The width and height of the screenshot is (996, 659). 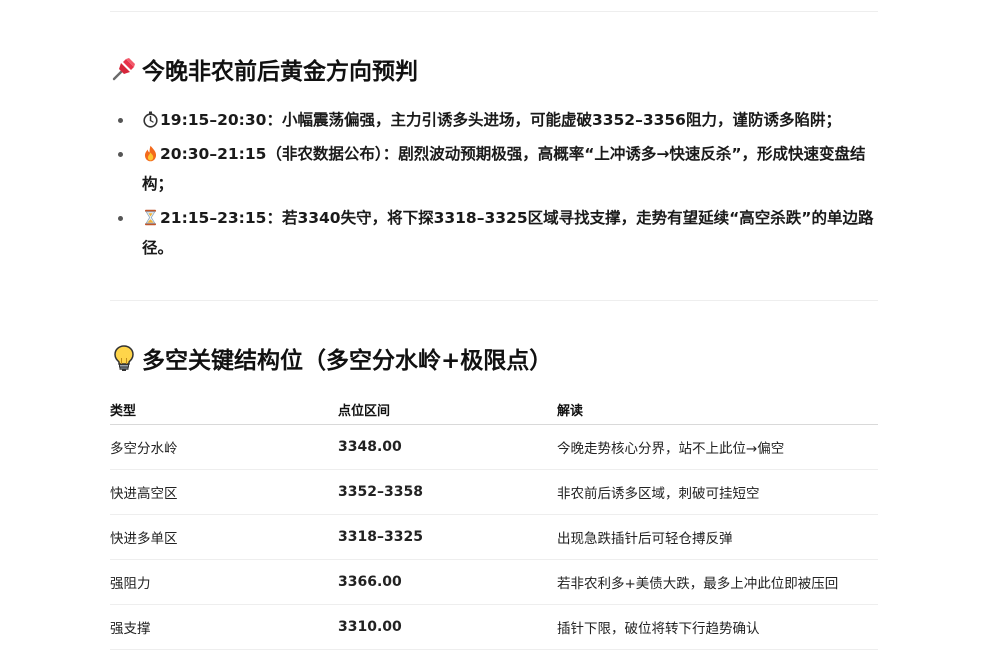 What do you see at coordinates (447, 537) in the screenshot?
I see `cell-range: 3318–3325` at bounding box center [447, 537].